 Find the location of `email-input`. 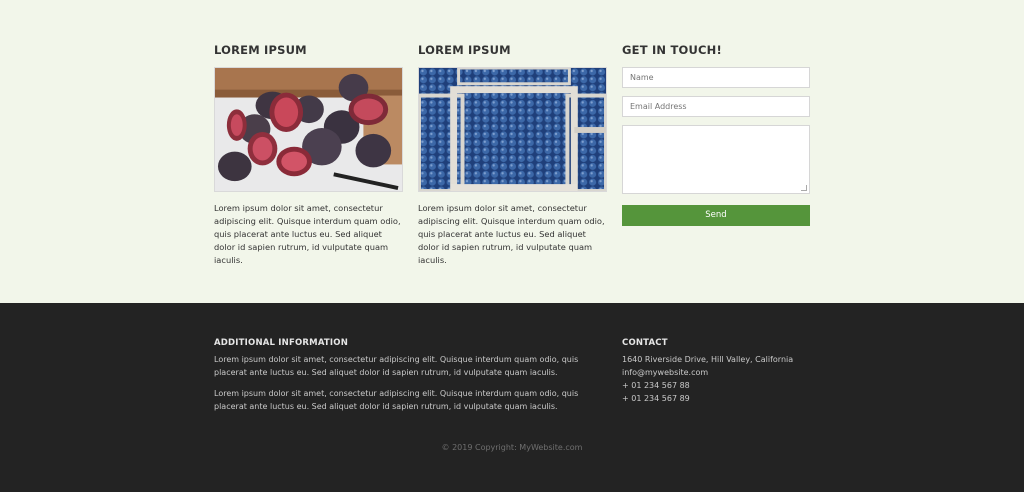

email-input is located at coordinates (716, 106).